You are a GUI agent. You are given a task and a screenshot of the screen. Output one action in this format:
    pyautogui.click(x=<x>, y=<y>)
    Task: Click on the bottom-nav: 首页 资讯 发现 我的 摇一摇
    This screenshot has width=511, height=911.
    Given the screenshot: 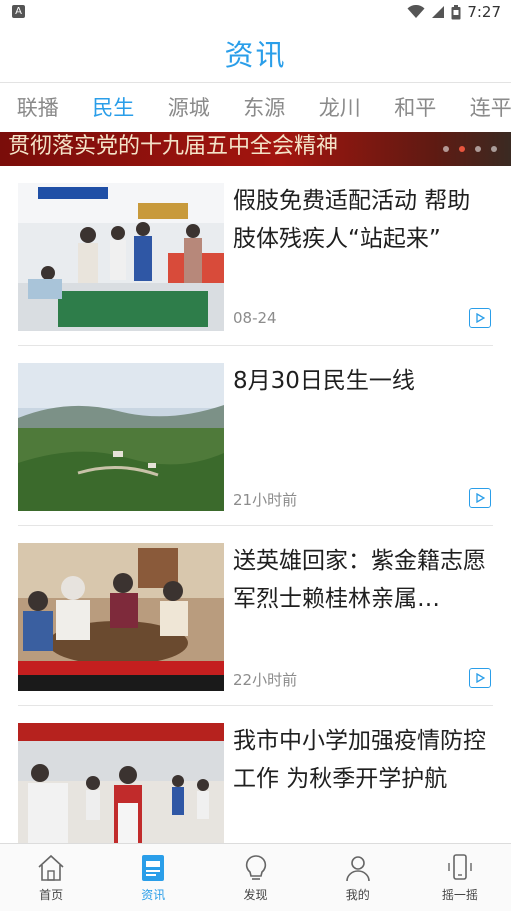 What is the action you would take?
    pyautogui.click(x=255, y=877)
    